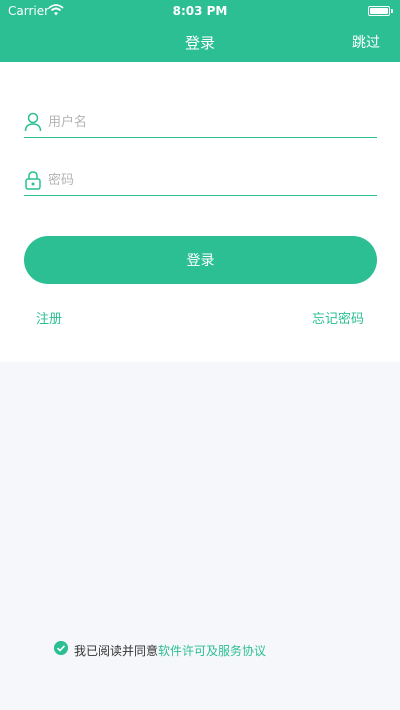  I want to click on username-field, so click(200, 123).